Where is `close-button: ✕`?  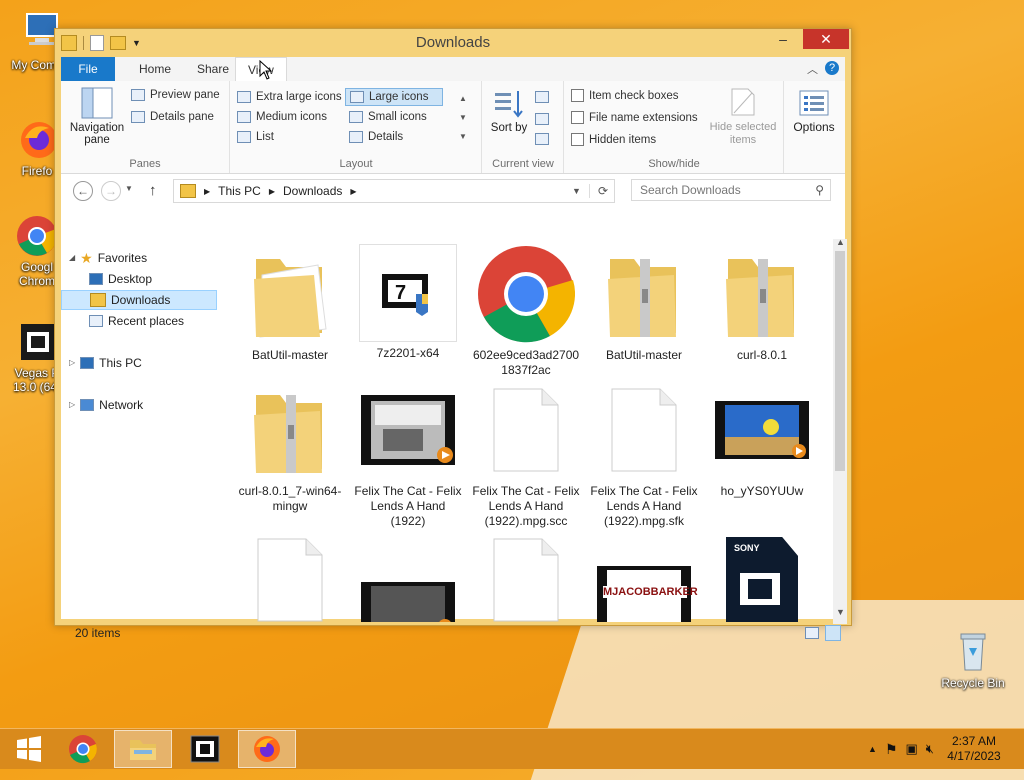 close-button: ✕ is located at coordinates (826, 39).